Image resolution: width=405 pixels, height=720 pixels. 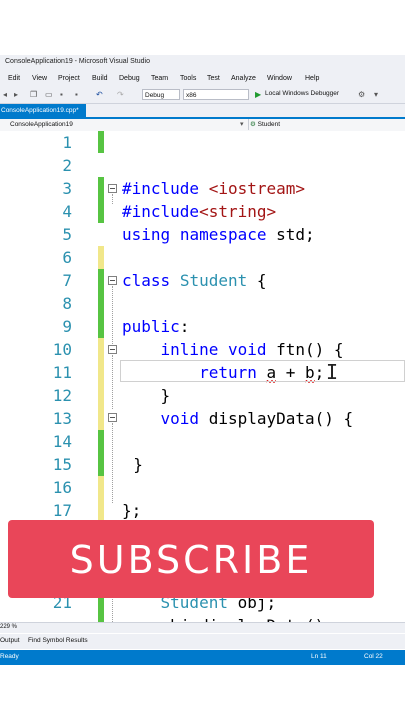 I want to click on tab-output: Output, so click(x=10, y=640).